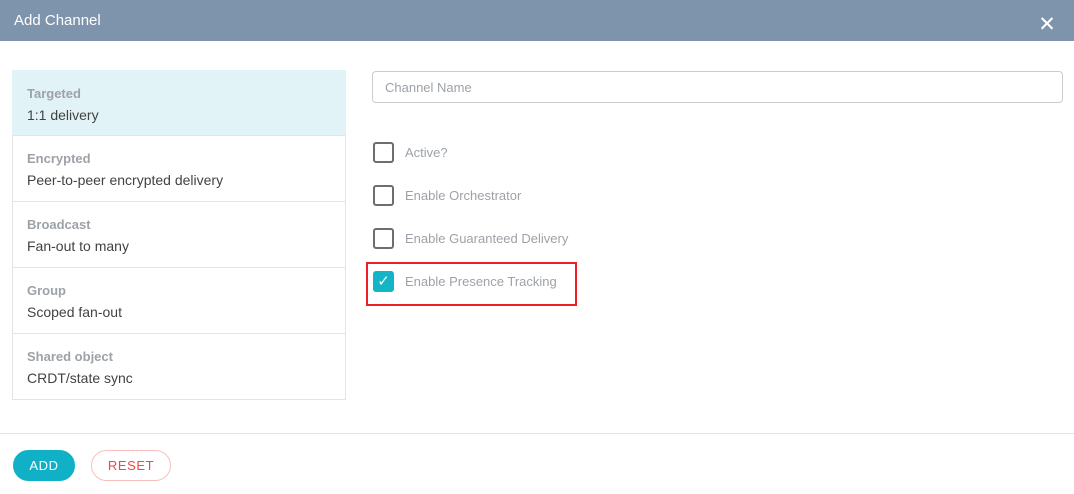 This screenshot has width=1074, height=494. What do you see at coordinates (46, 290) in the screenshot?
I see `channel-type-title: Group` at bounding box center [46, 290].